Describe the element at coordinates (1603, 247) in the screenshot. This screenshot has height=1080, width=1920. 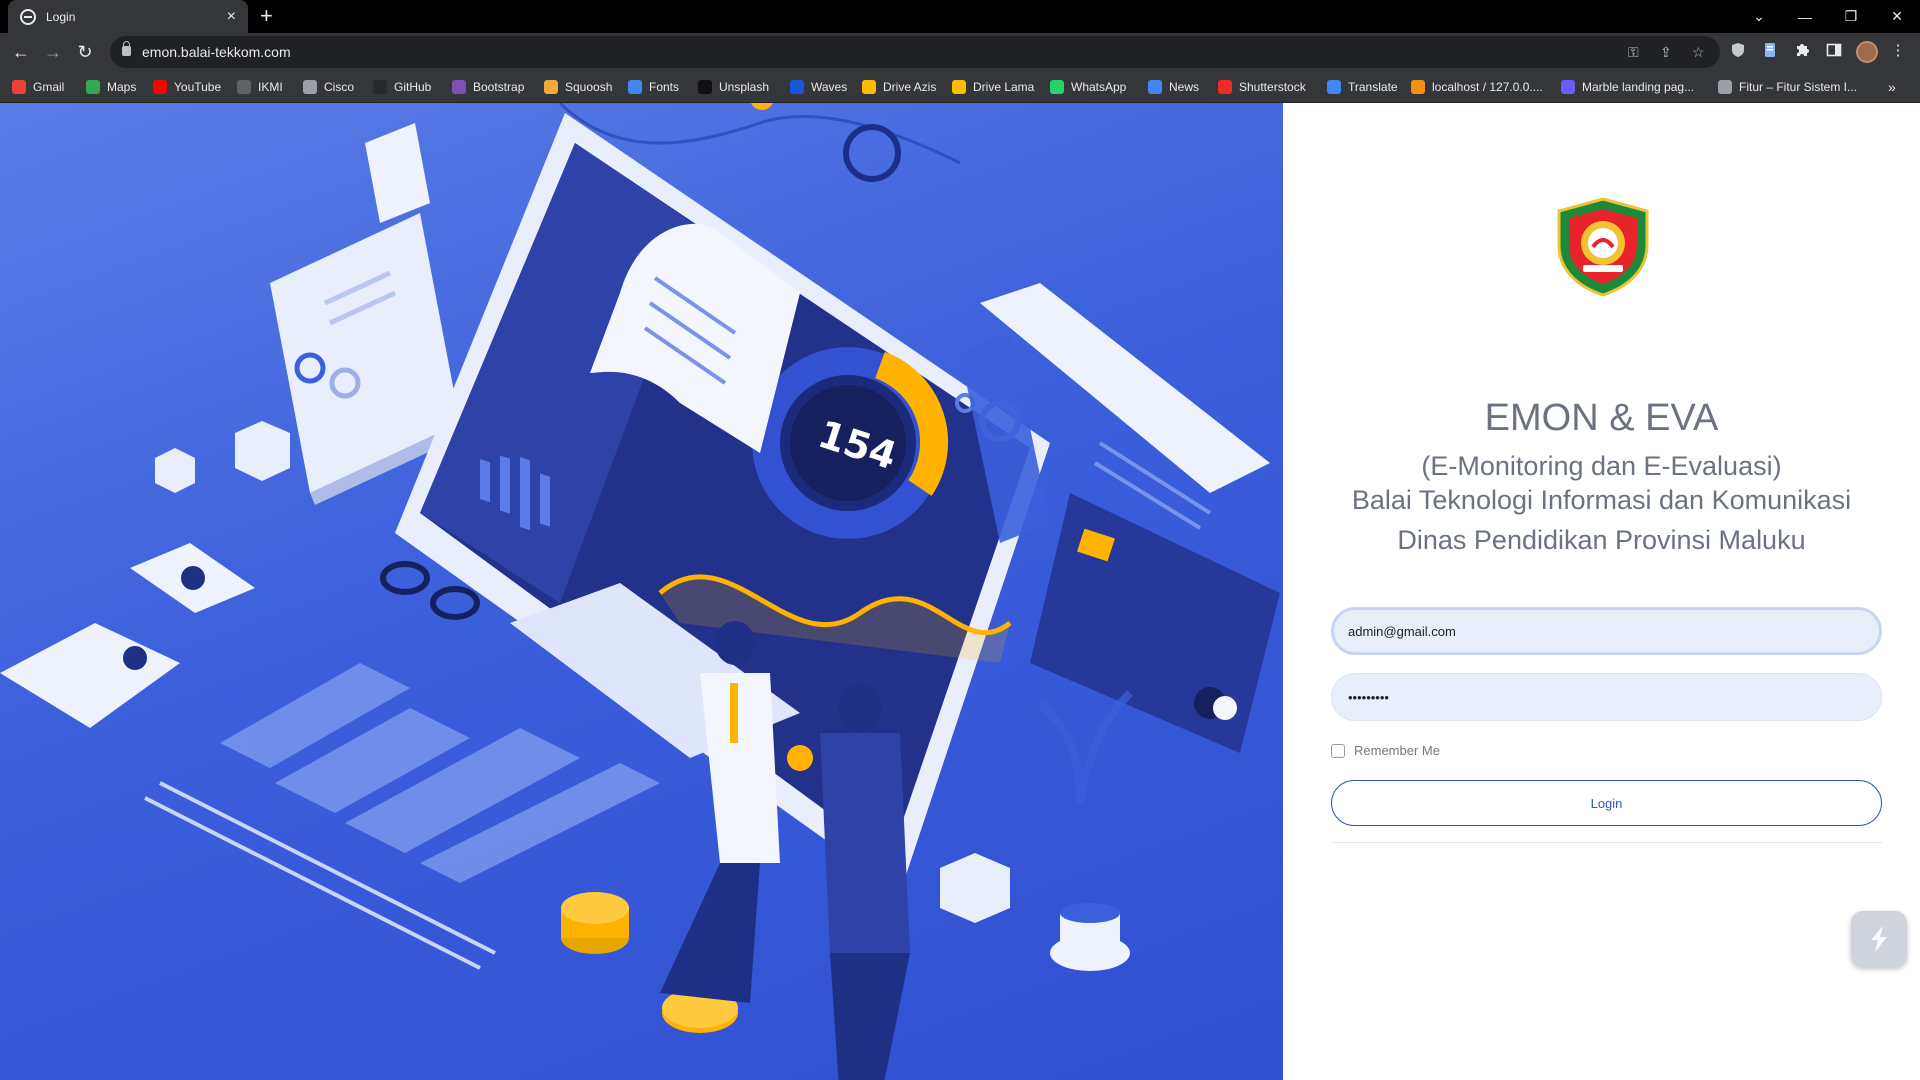
I see `maluku-province-emblem` at that location.